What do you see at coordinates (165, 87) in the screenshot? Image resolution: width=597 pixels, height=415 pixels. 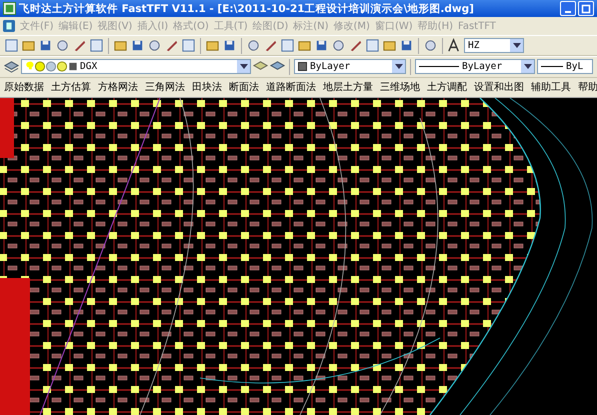 I see `menu-item: 三角网法` at bounding box center [165, 87].